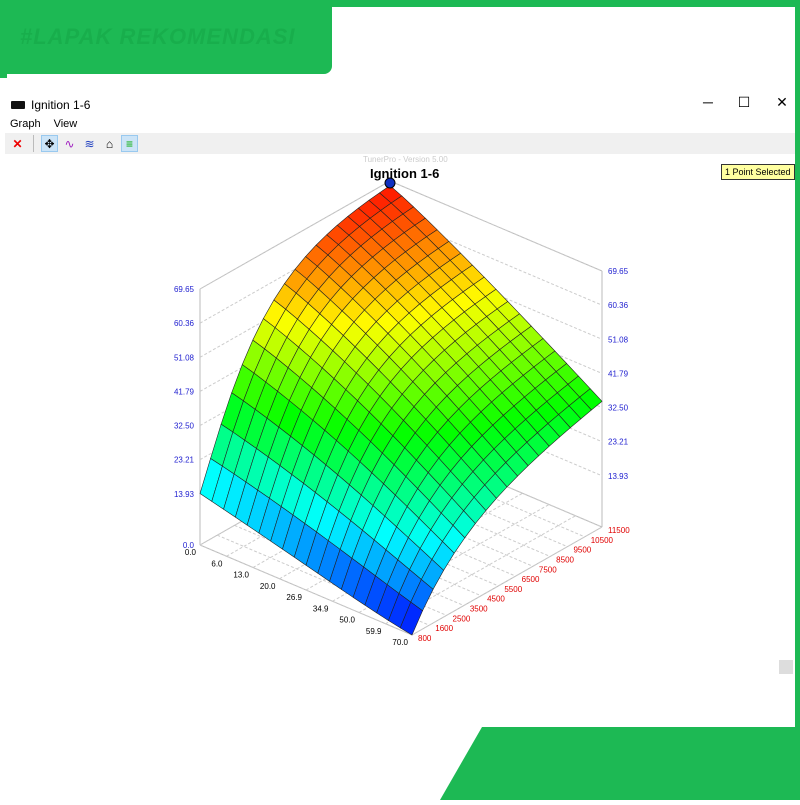 The height and width of the screenshot is (805, 800). What do you see at coordinates (184, 426) in the screenshot?
I see `z-tick-label-left: 32.50` at bounding box center [184, 426].